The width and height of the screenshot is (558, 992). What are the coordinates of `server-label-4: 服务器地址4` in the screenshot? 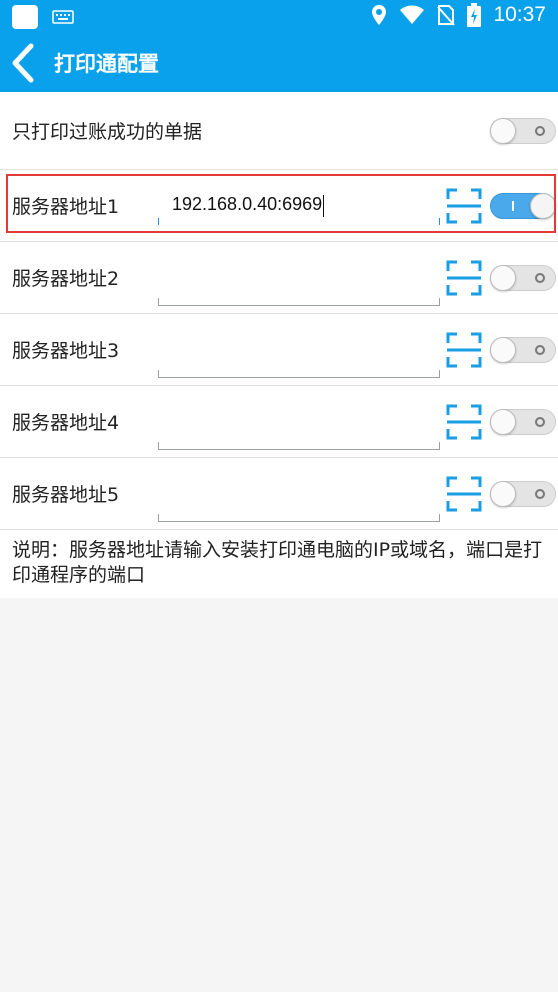 It's located at (66, 423).